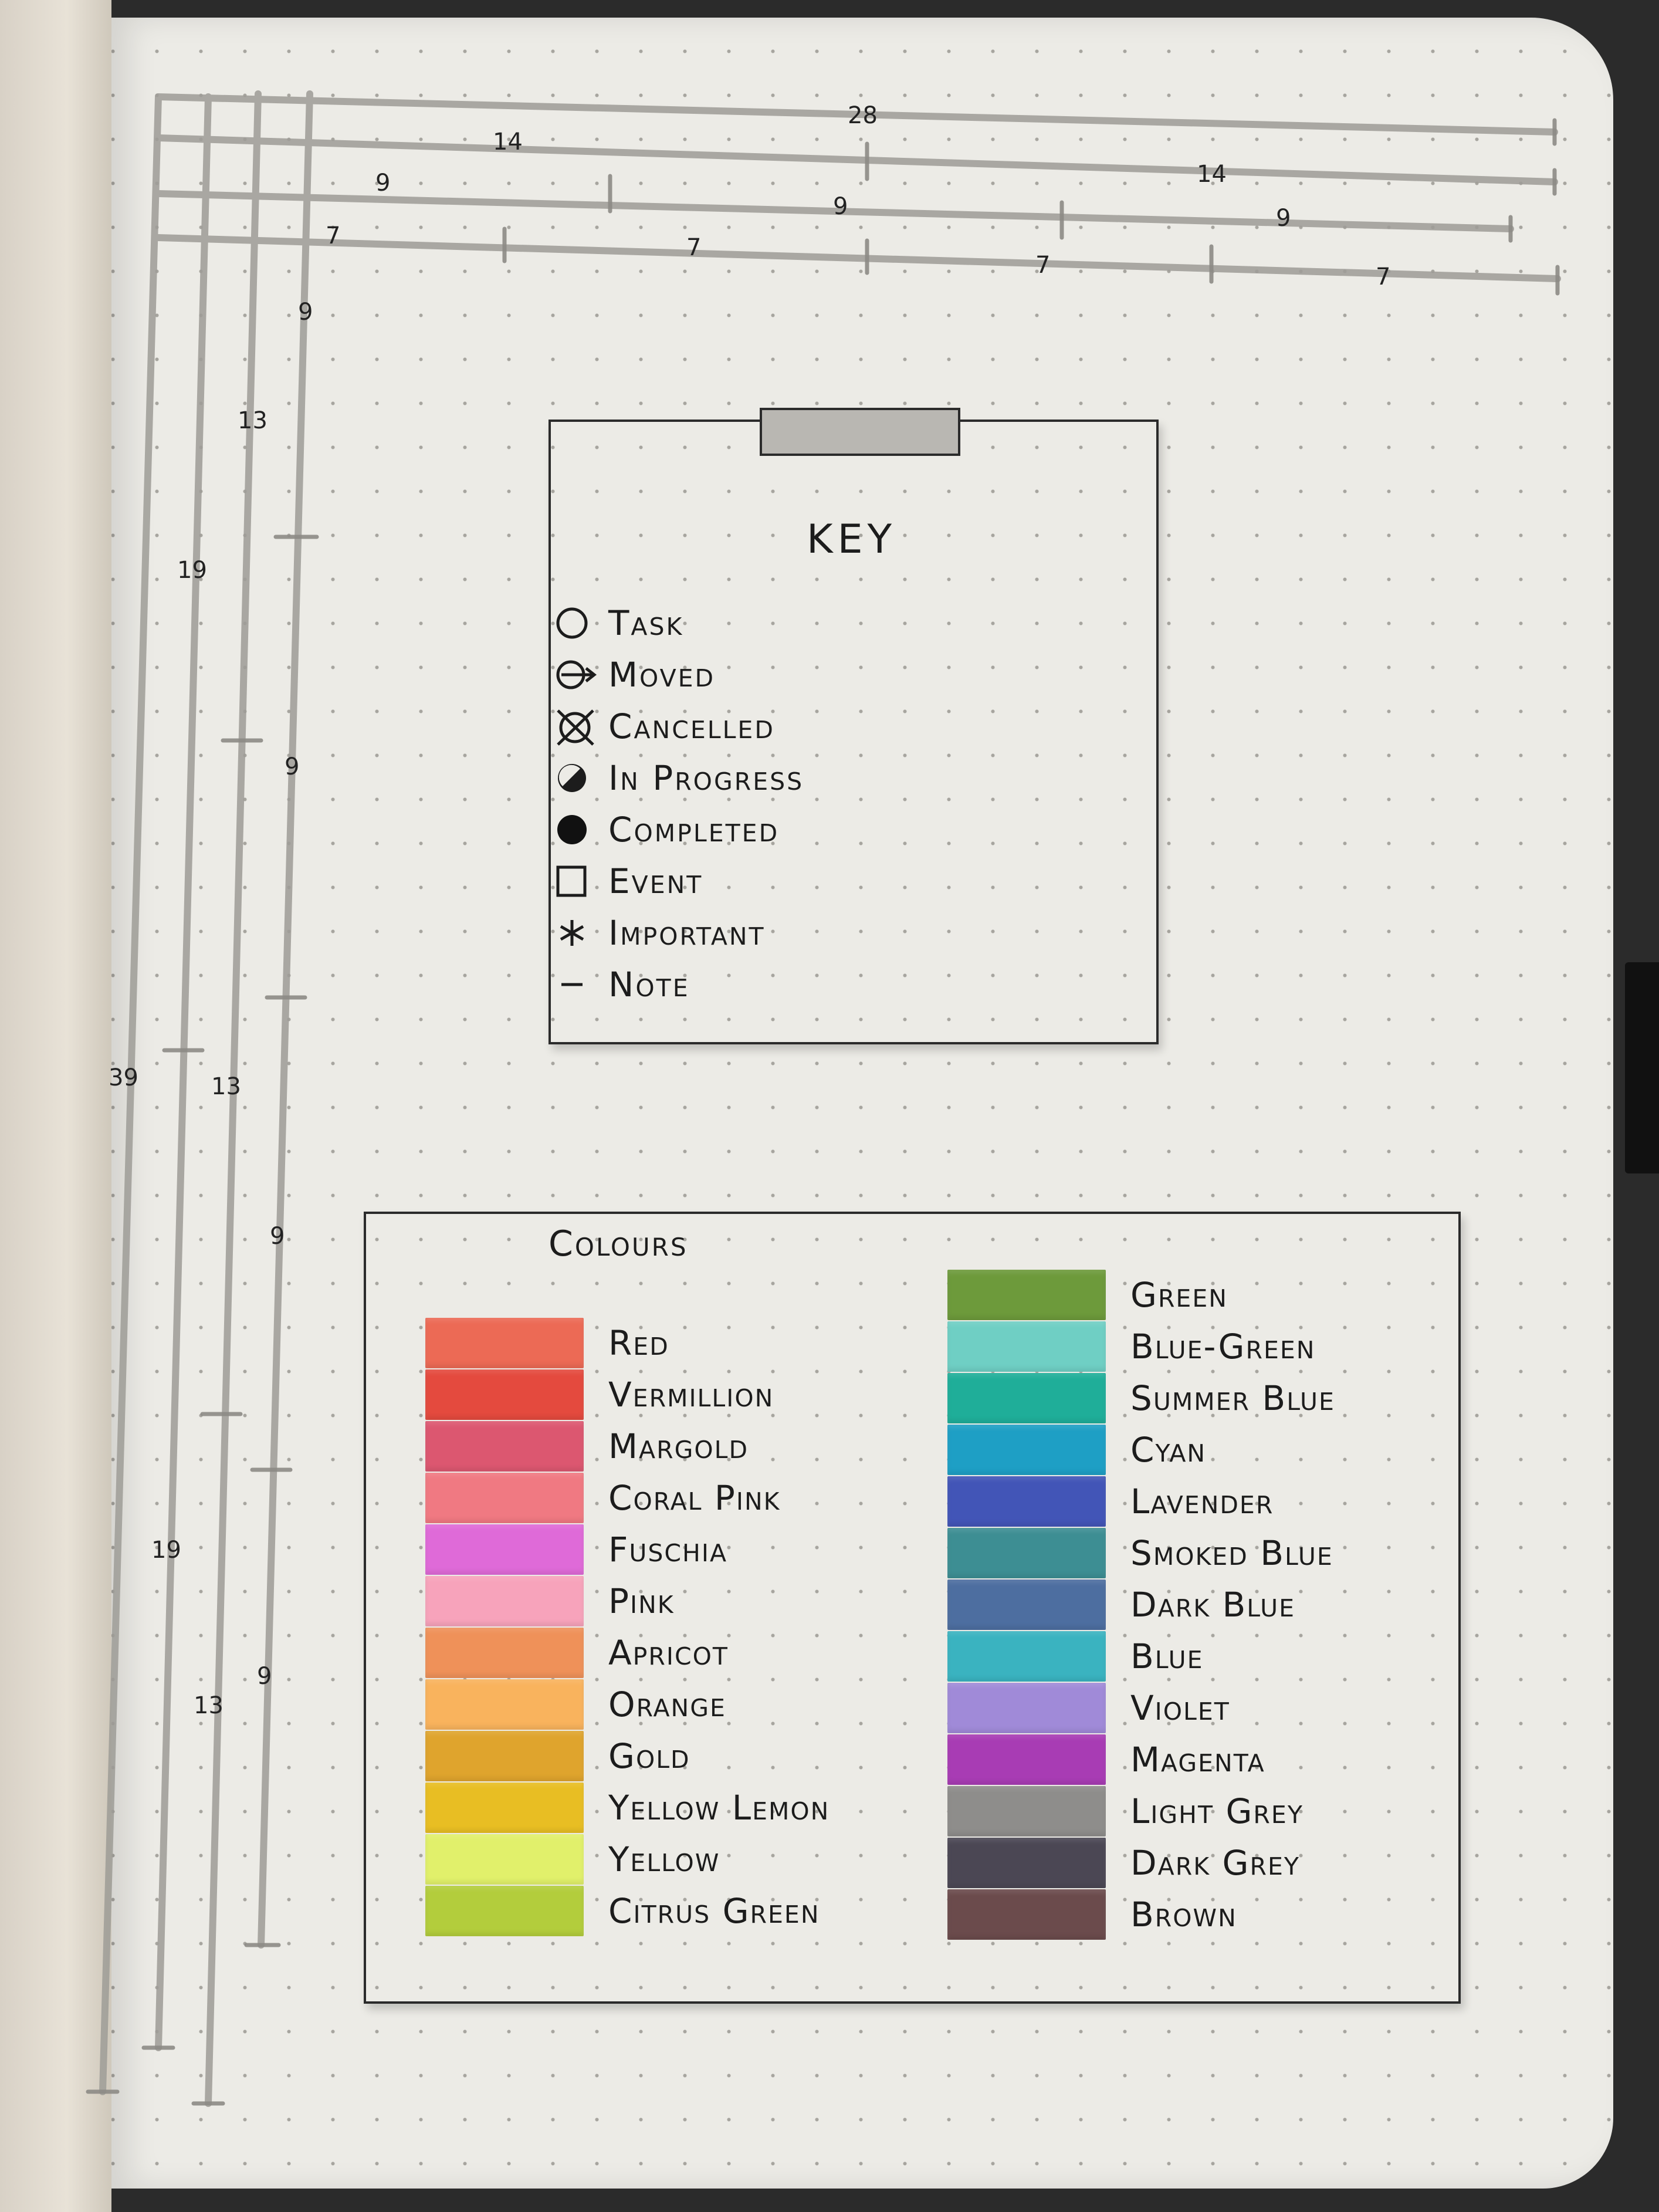 The image size is (1659, 2212). What do you see at coordinates (192, 570) in the screenshot?
I see `side-19-a: 19` at bounding box center [192, 570].